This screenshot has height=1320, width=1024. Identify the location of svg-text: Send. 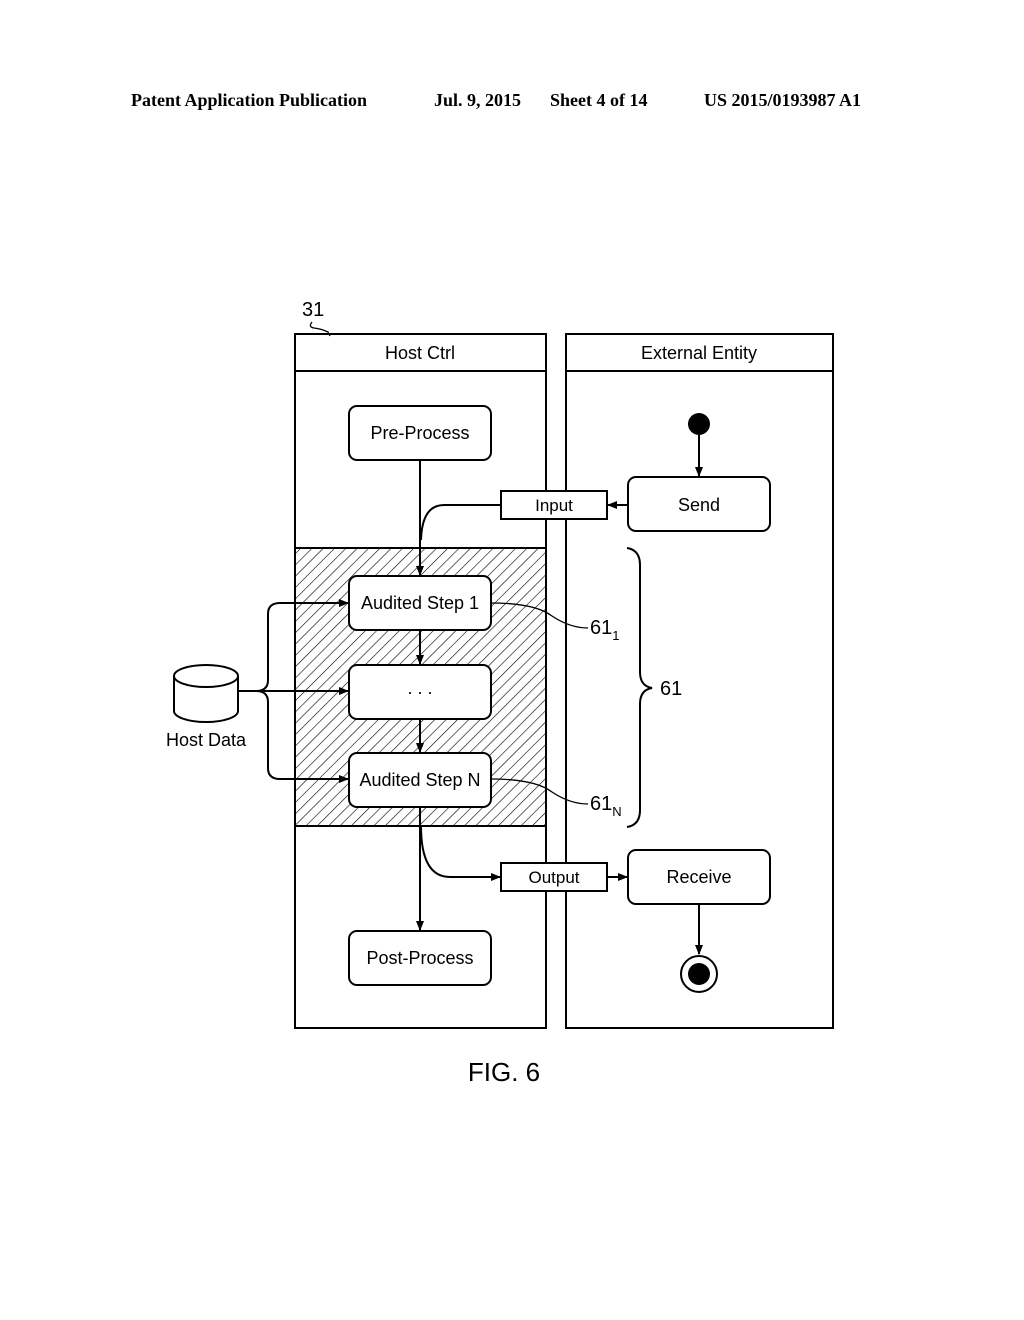
(699, 505).